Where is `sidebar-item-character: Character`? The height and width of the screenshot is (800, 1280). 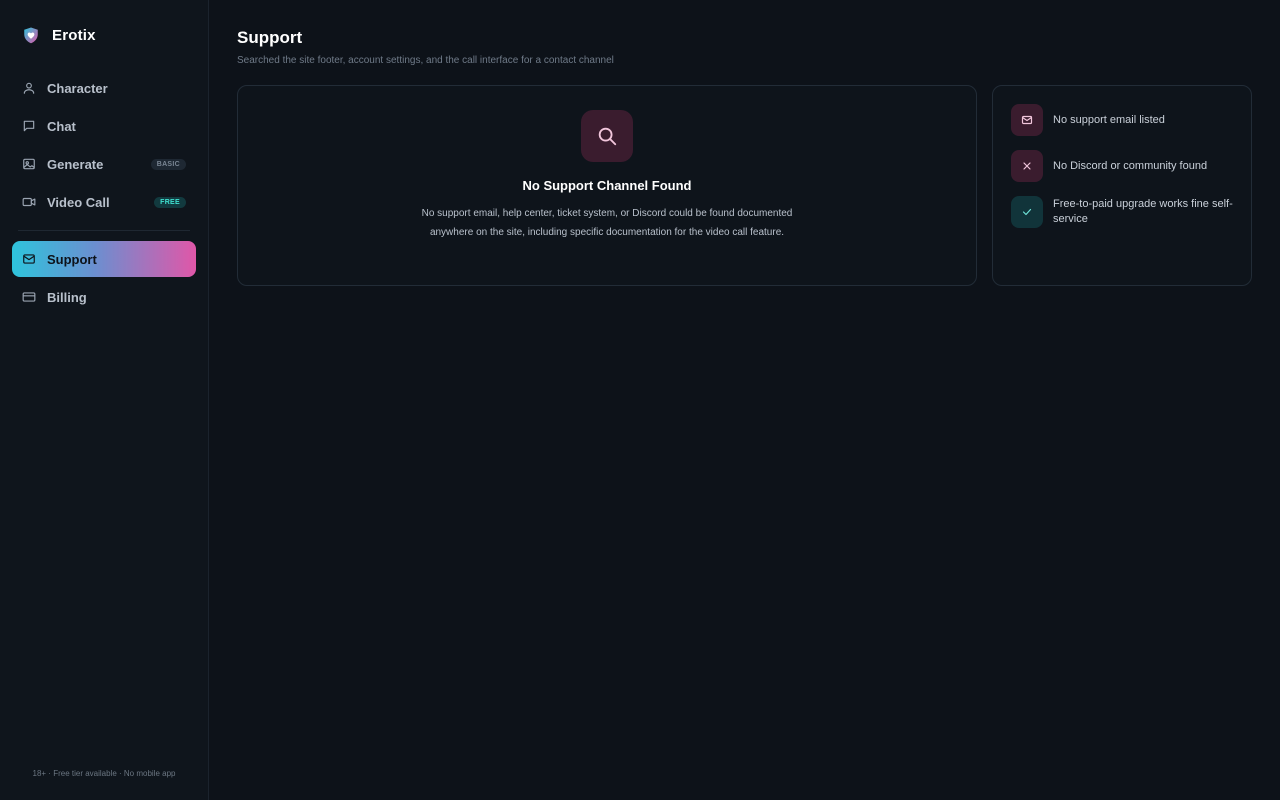 sidebar-item-character: Character is located at coordinates (104, 88).